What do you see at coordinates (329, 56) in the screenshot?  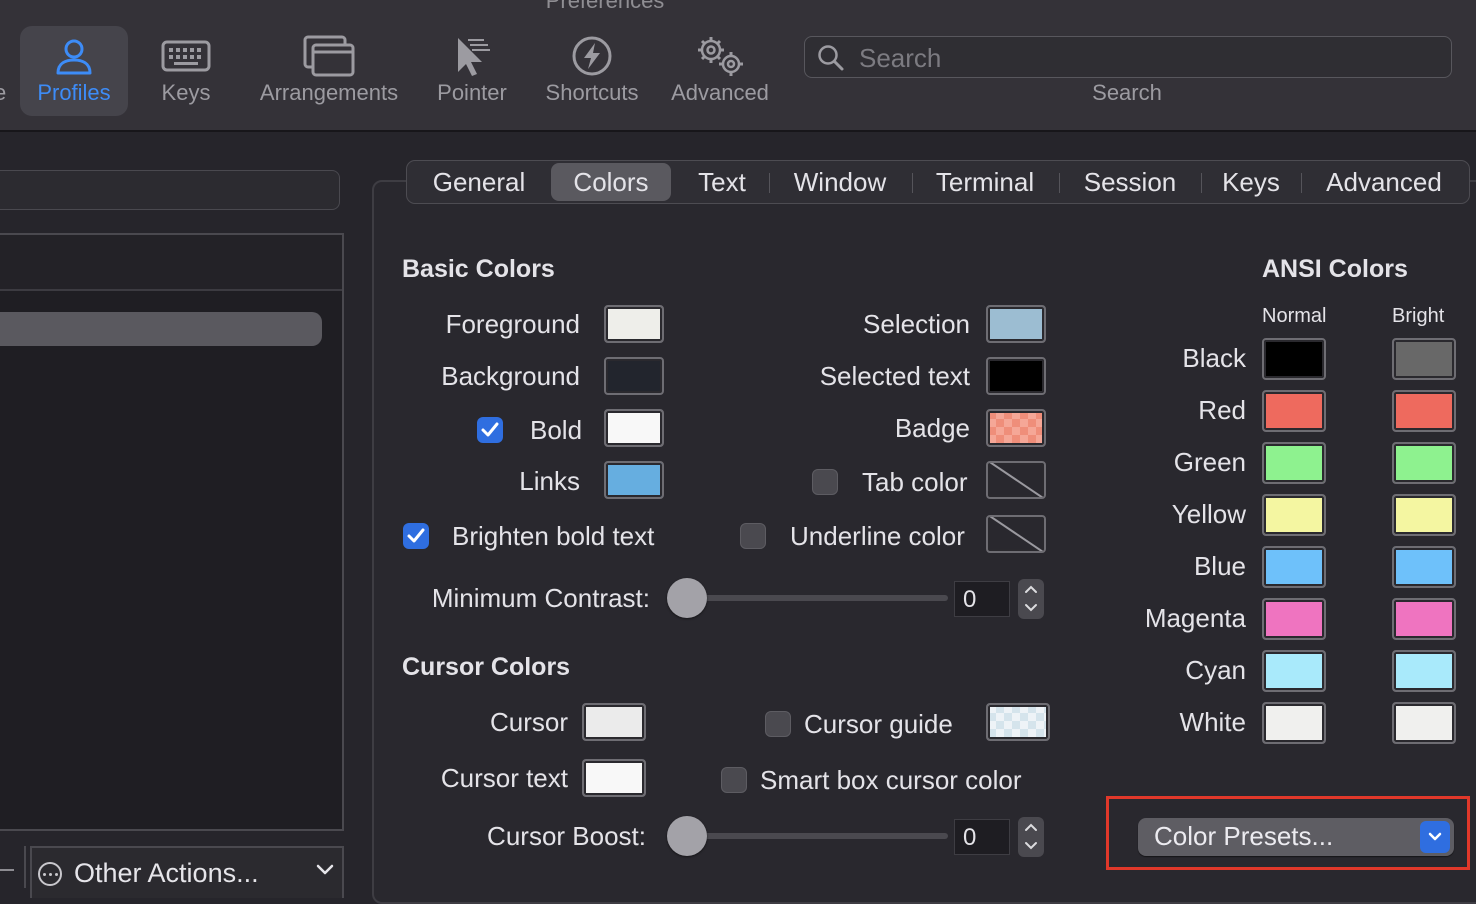 I see `windows-icon` at bounding box center [329, 56].